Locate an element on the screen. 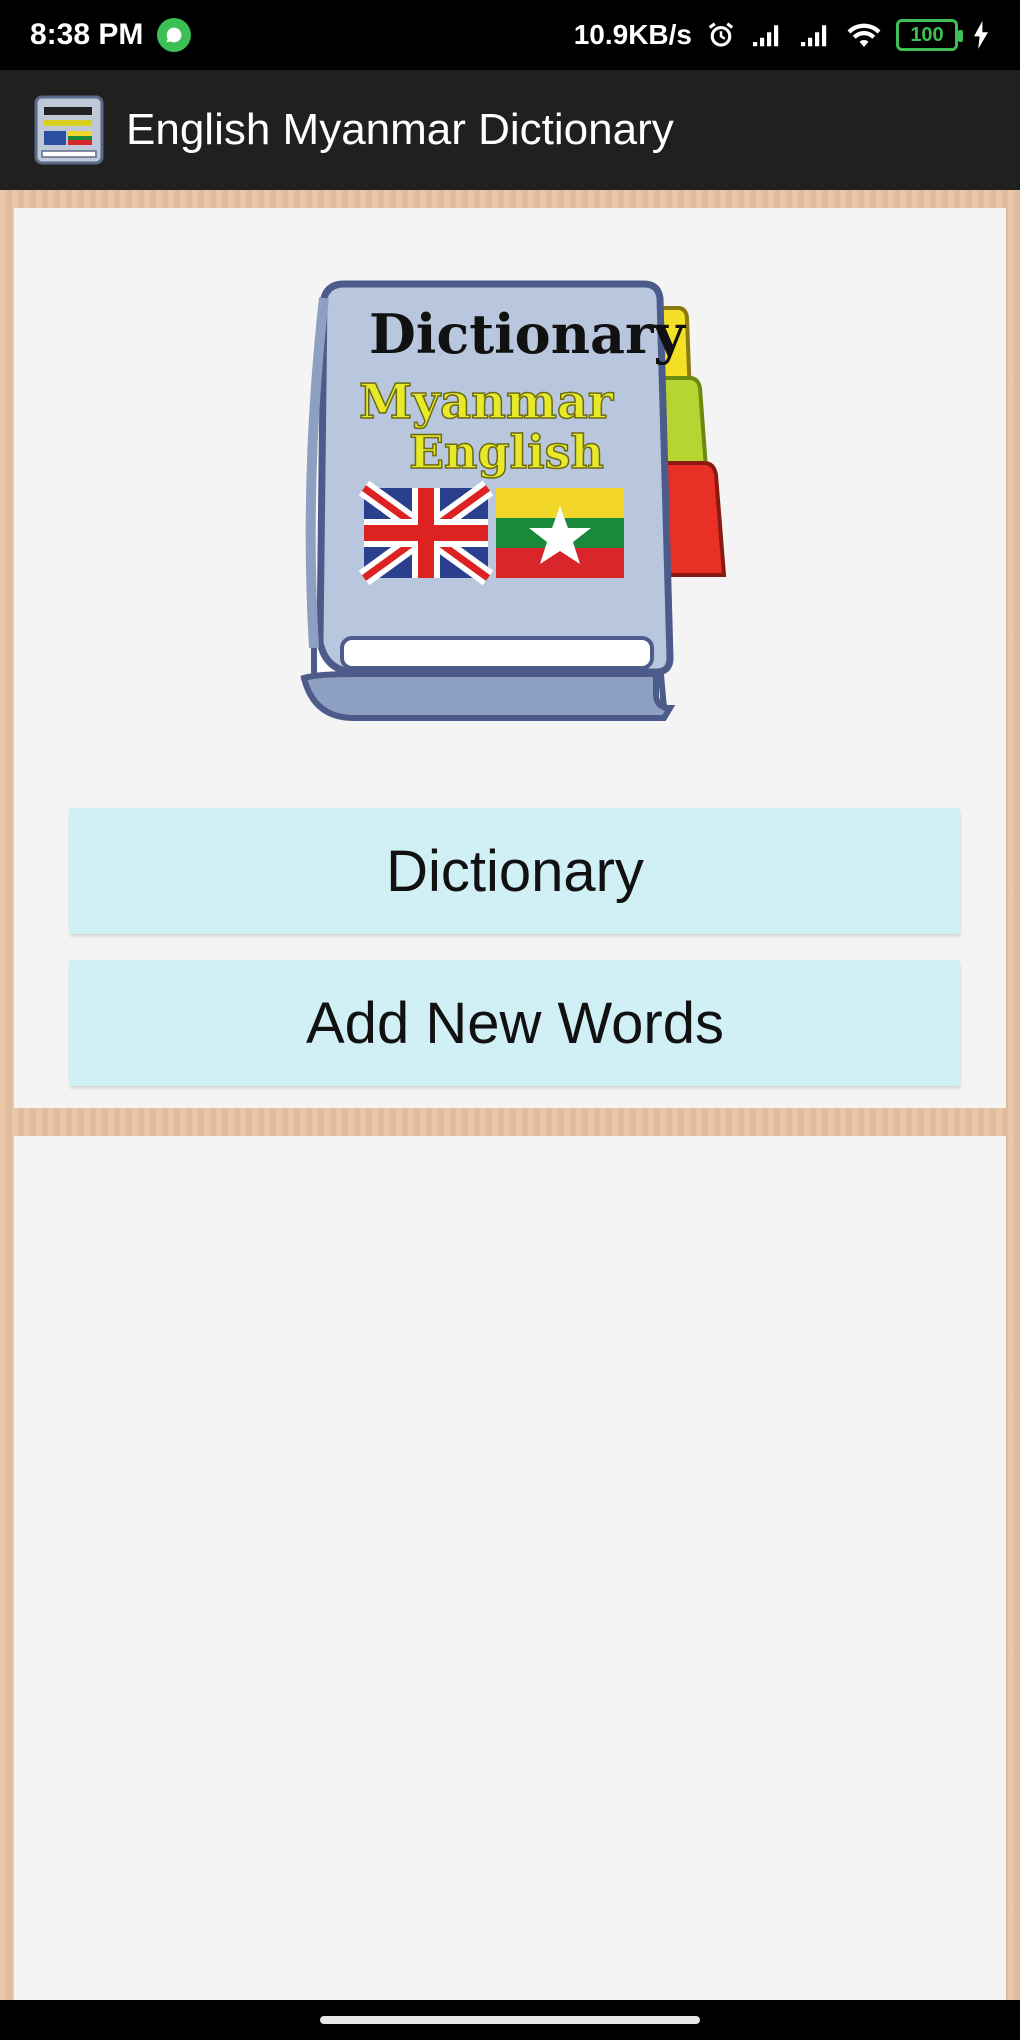 The width and height of the screenshot is (1020, 2040). home-indicator is located at coordinates (510, 2020).